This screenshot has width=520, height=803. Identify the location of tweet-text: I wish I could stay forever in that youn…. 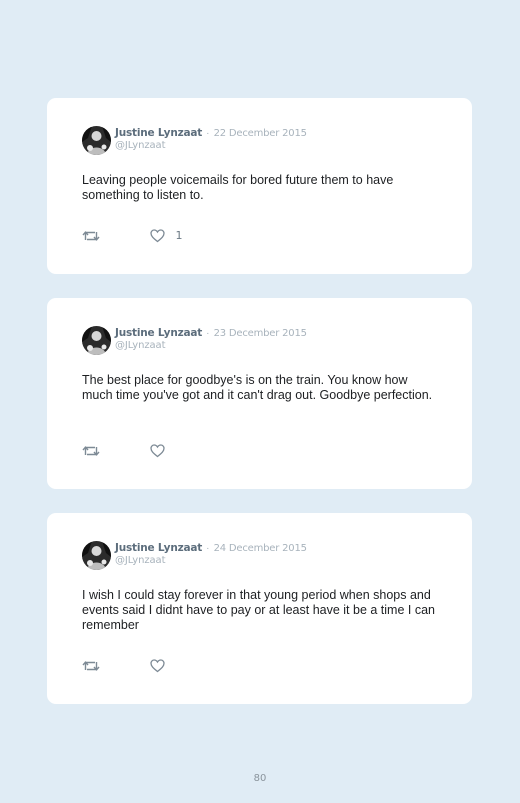
(258, 610).